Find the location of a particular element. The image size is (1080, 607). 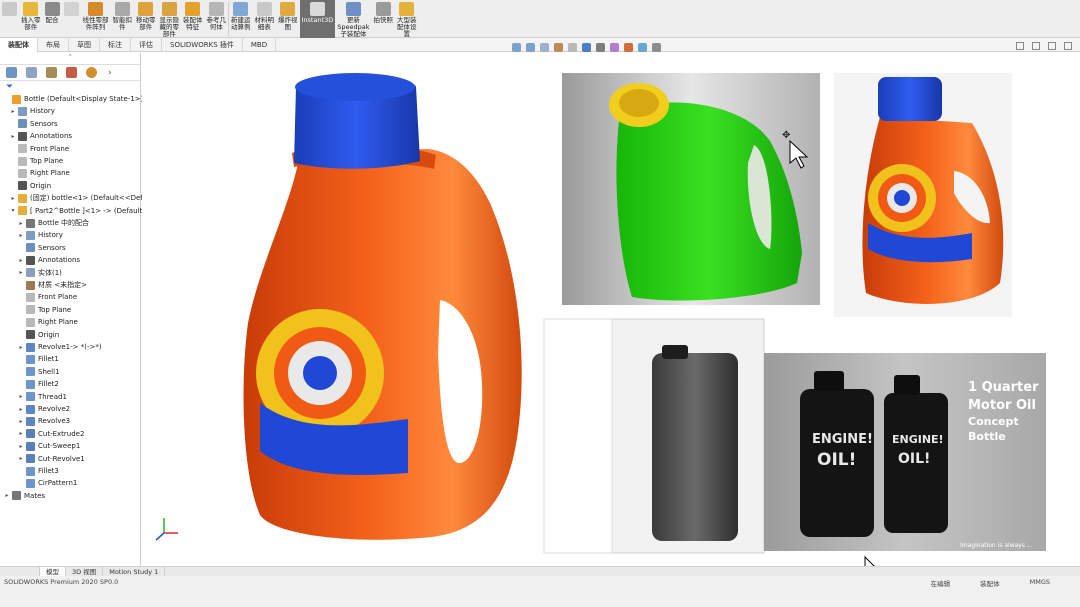

tree-item: ▸ 实体(1) is located at coordinates (31, 273).